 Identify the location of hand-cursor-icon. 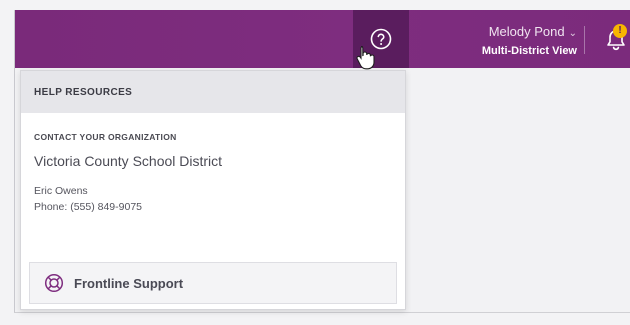
(365, 57).